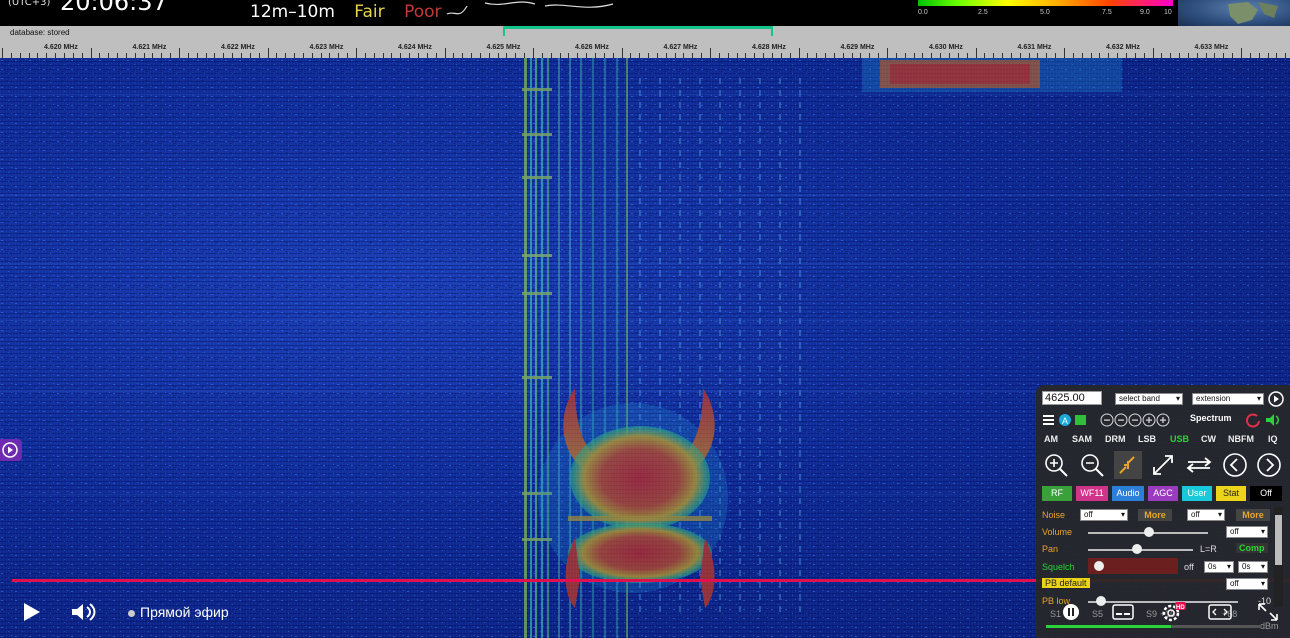 The height and width of the screenshot is (638, 1290). I want to click on theater-mode-button, so click(1220, 614).